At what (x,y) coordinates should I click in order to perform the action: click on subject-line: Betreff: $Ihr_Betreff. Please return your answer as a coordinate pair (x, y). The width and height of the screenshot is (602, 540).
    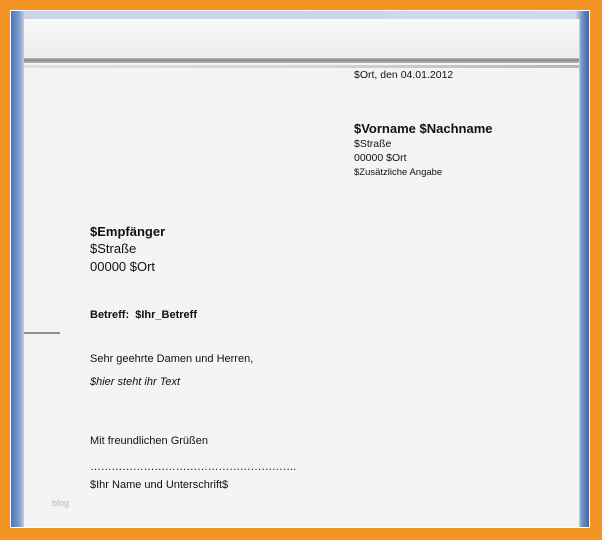
    Looking at the image, I should click on (143, 315).